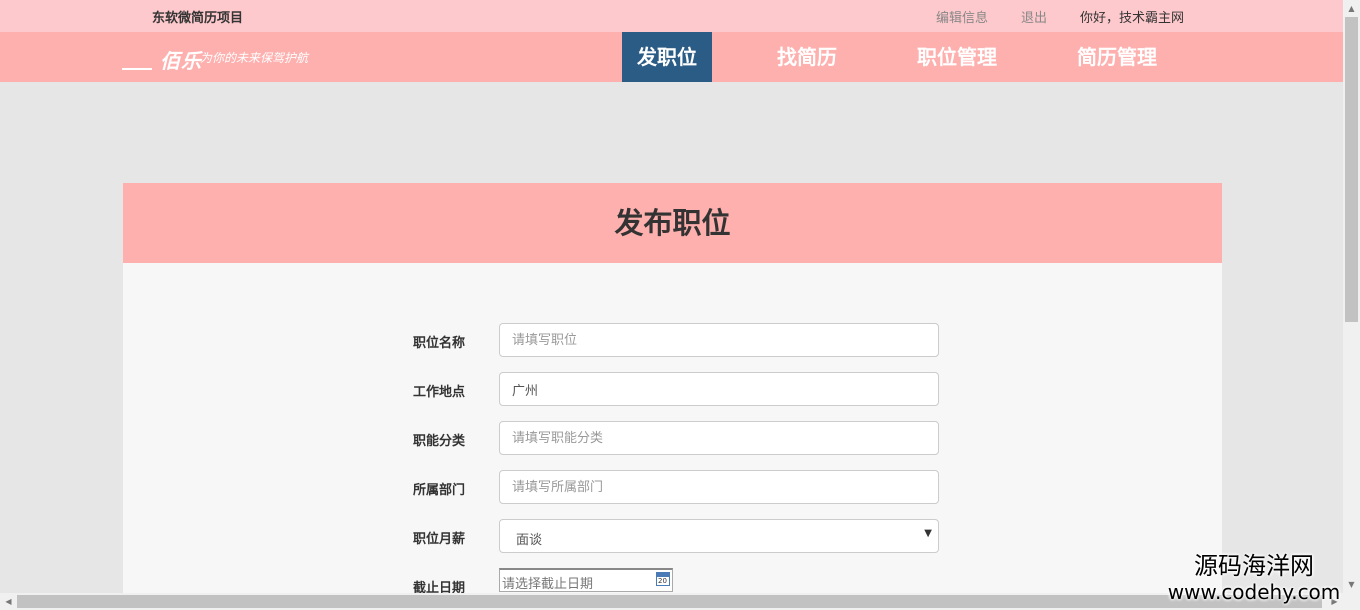  Describe the element at coordinates (667, 57) in the screenshot. I see `nav-post-job: 发职位` at that location.